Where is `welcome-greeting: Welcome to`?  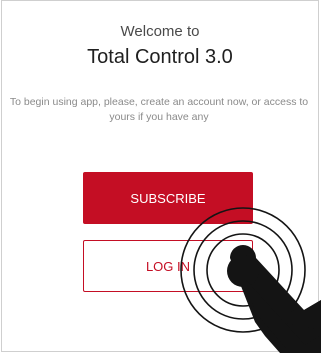
welcome-greeting: Welcome to is located at coordinates (160, 31).